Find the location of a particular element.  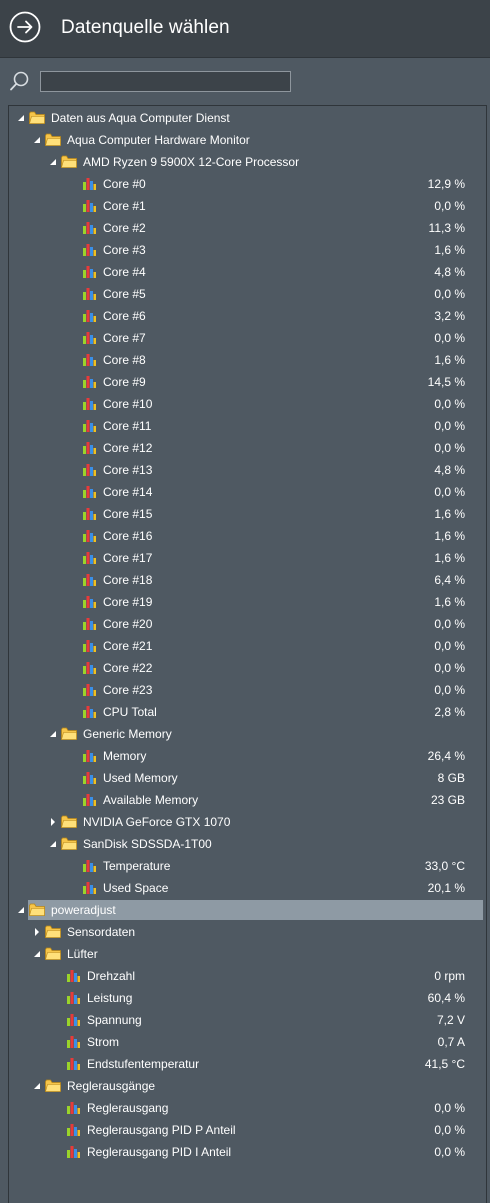

arrow-right-circle-icon is located at coordinates (25, 27).